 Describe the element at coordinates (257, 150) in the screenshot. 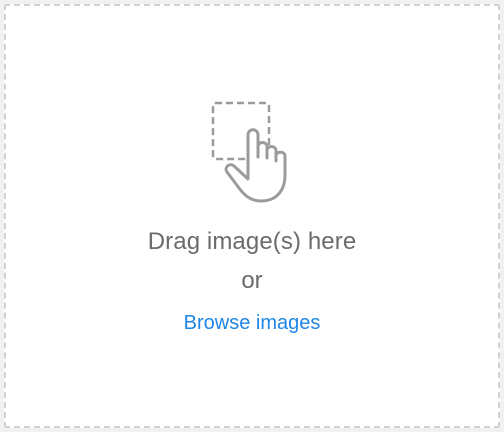

I see `drag-hand-icon` at that location.